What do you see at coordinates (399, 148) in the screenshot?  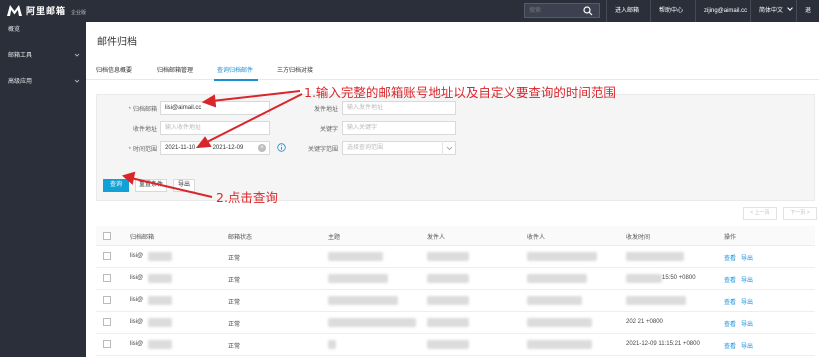 I see `keyword-scope-select: 选择查询范围` at bounding box center [399, 148].